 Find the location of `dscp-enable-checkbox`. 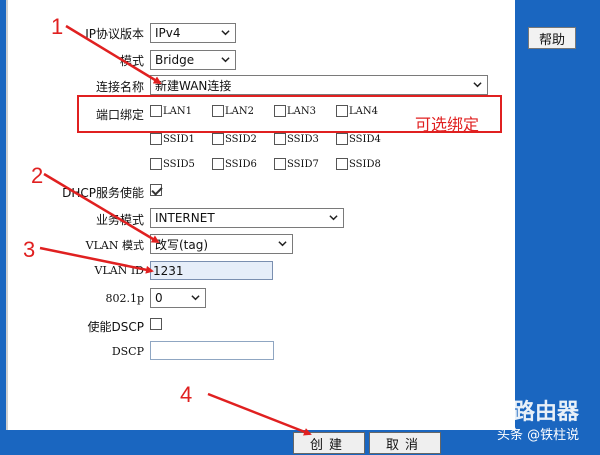

dscp-enable-checkbox is located at coordinates (156, 324).